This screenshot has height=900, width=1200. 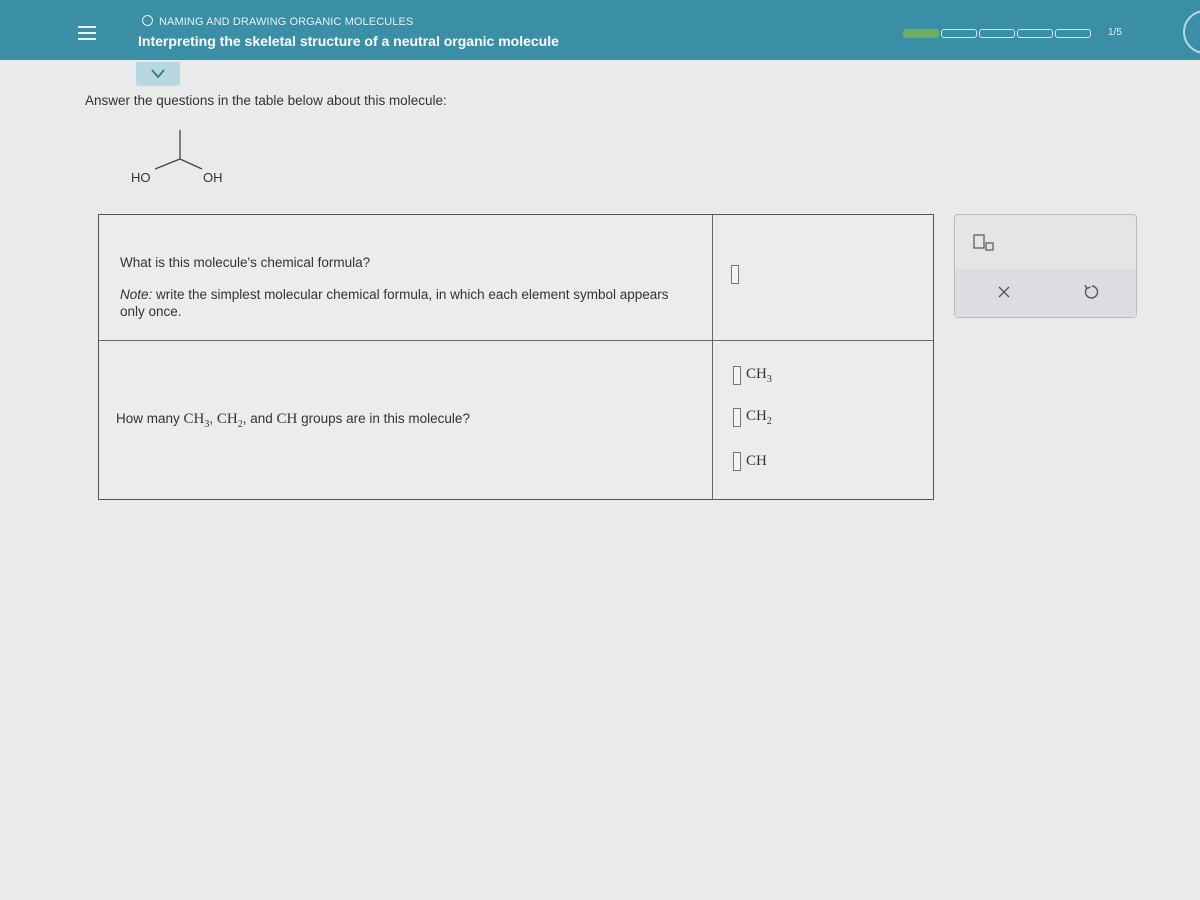 I want to click on ch3-text: CH, so click(x=194, y=419).